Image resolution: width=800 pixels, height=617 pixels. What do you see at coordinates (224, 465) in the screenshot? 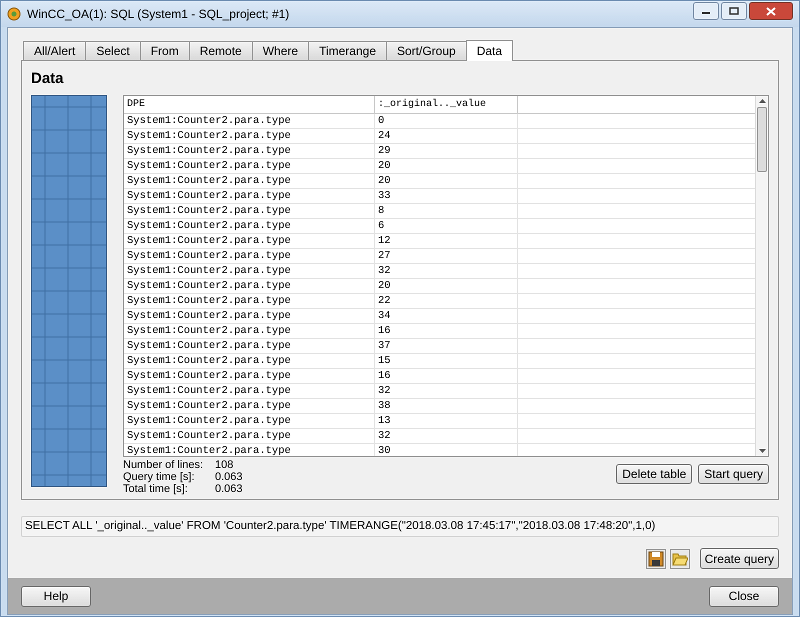
I see `stat-value: 108` at bounding box center [224, 465].